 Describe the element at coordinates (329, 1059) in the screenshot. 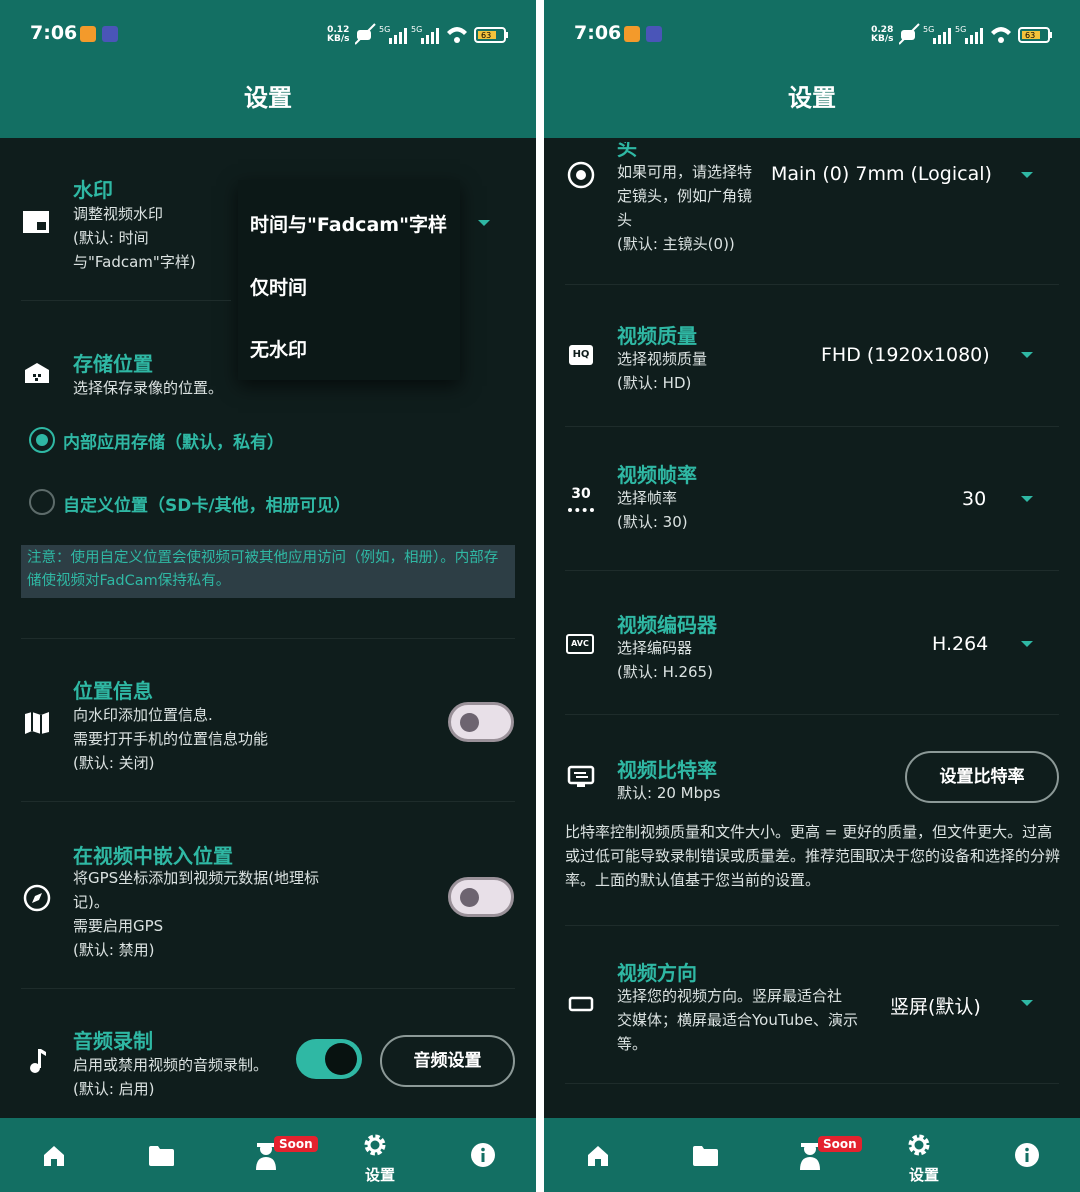

I see `audio-toggle` at that location.